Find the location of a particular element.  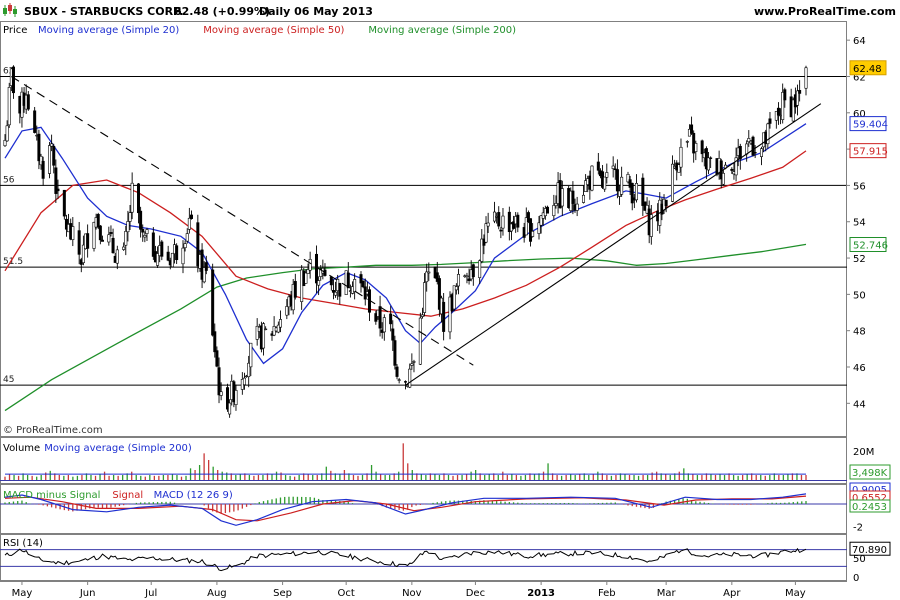

candlestick-chart-icon is located at coordinates (10, 10).